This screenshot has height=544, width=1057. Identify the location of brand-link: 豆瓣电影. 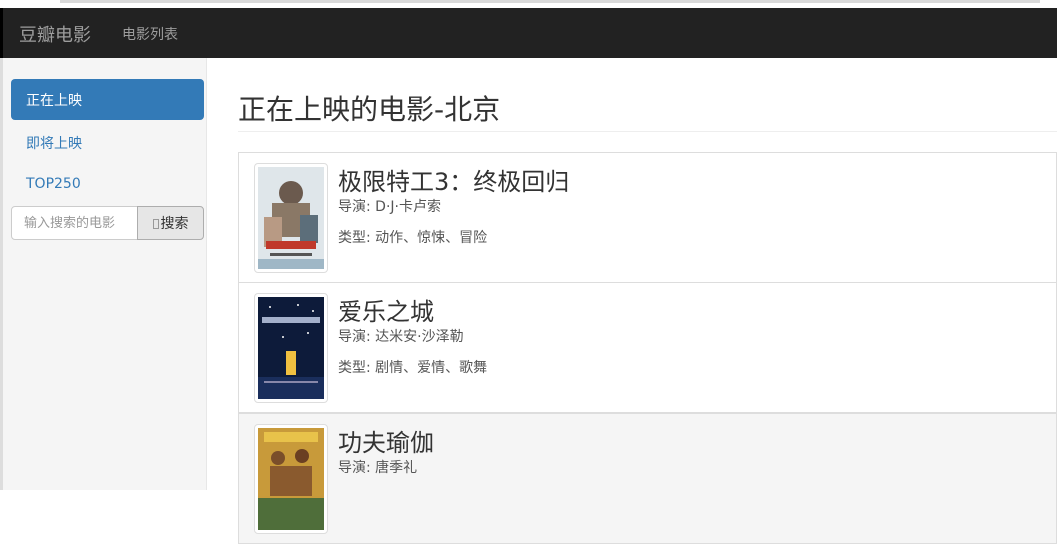
(55, 34).